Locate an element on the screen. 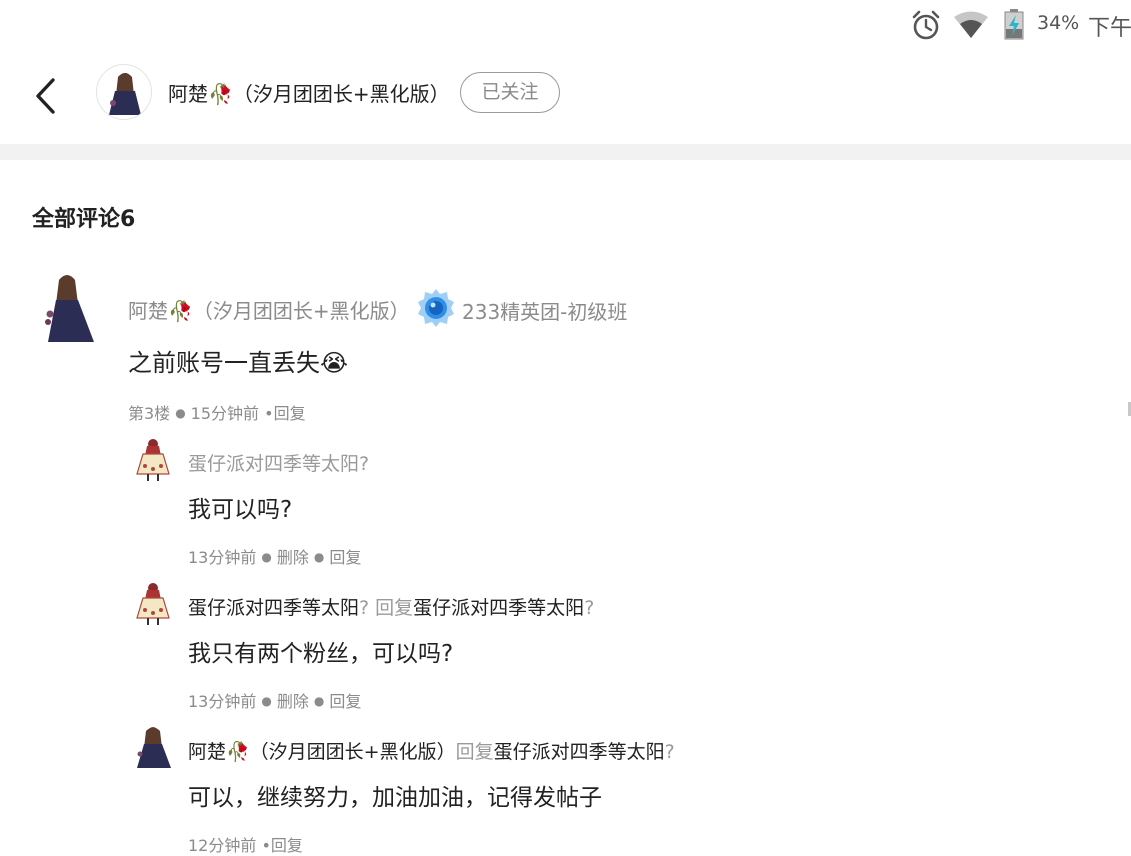 The height and width of the screenshot is (856, 1131). reply-header: 蛋仔派对四季等太阳? is located at coordinates (278, 462).